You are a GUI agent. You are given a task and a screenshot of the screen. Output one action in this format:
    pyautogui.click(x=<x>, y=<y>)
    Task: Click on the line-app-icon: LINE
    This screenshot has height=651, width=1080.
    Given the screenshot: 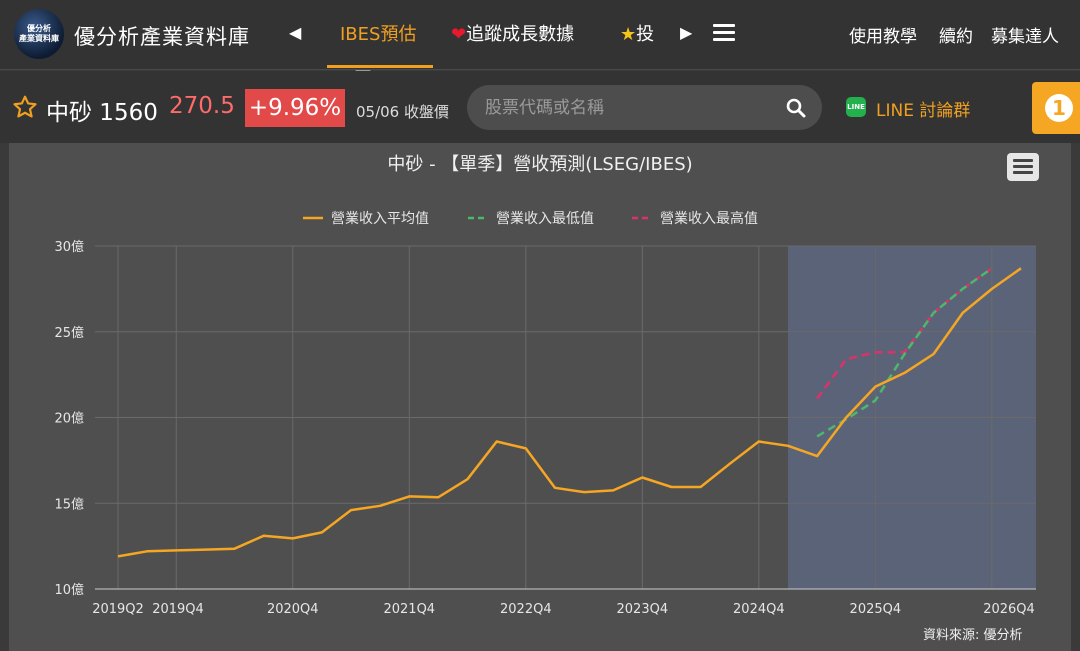 What is the action you would take?
    pyautogui.click(x=856, y=107)
    